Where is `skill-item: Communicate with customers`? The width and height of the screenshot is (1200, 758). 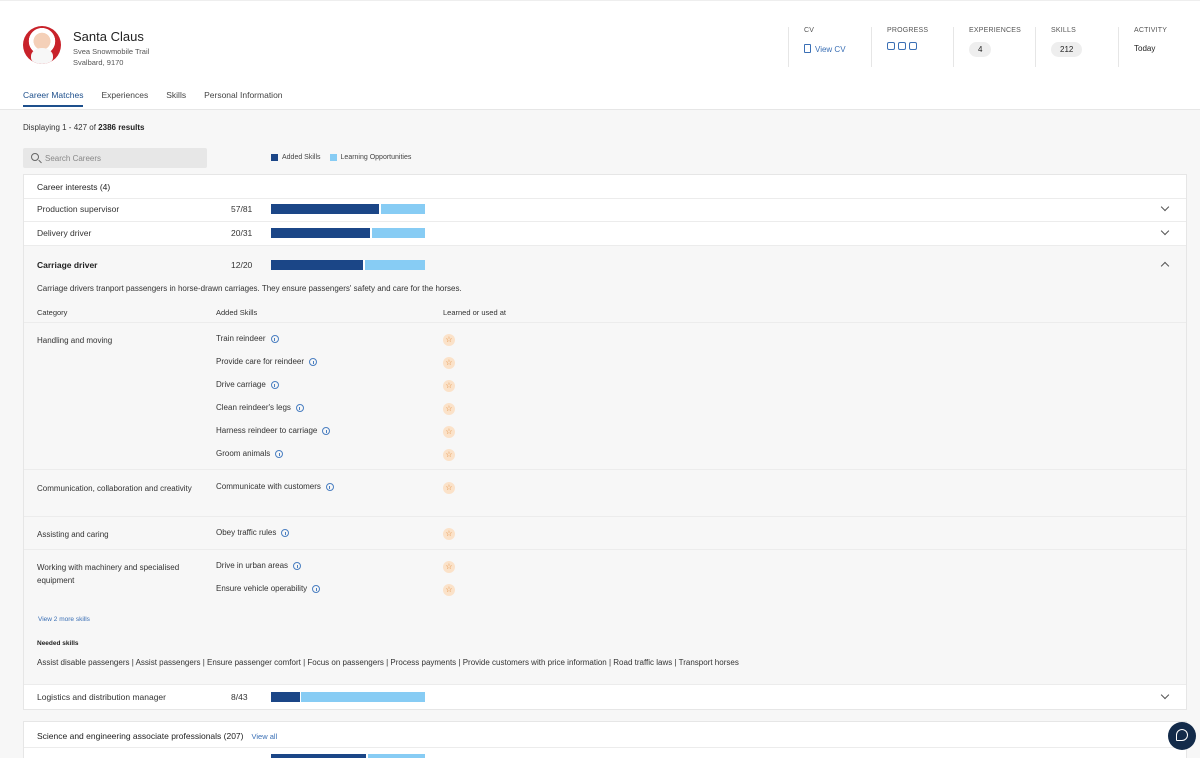
skill-item: Communicate with customers is located at coordinates (275, 486).